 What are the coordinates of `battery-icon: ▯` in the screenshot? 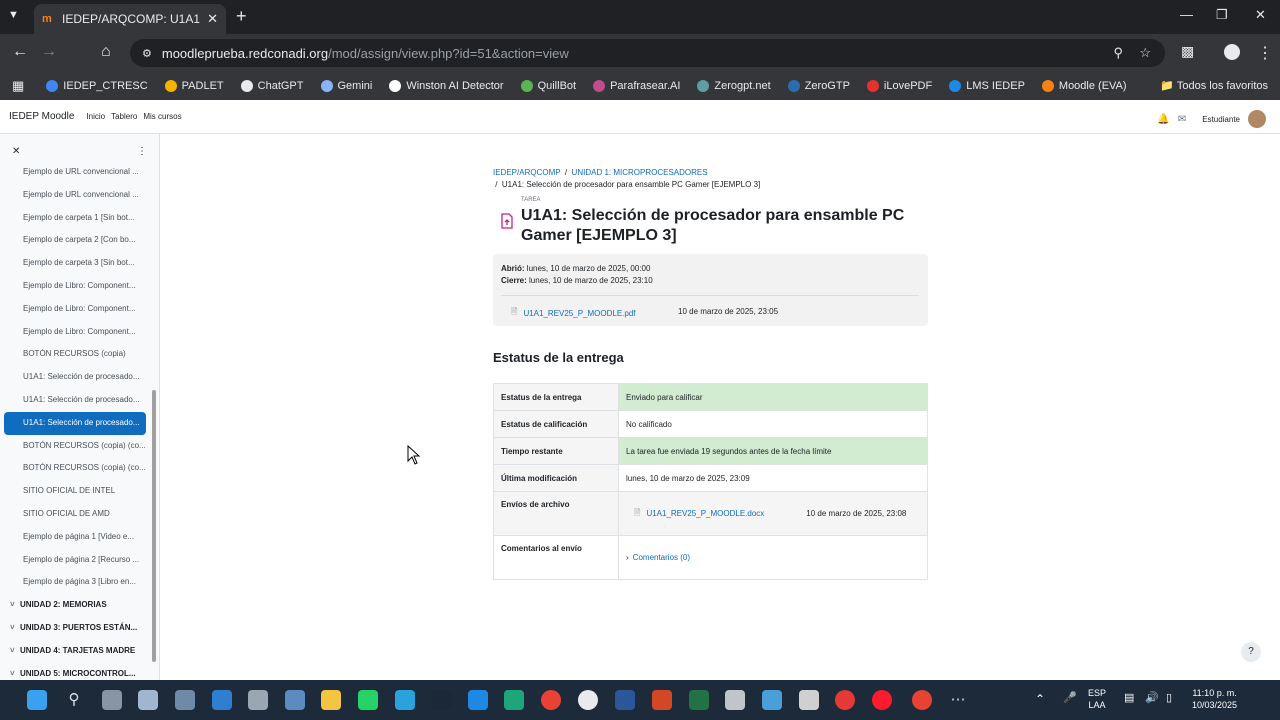 It's located at (1169, 698).